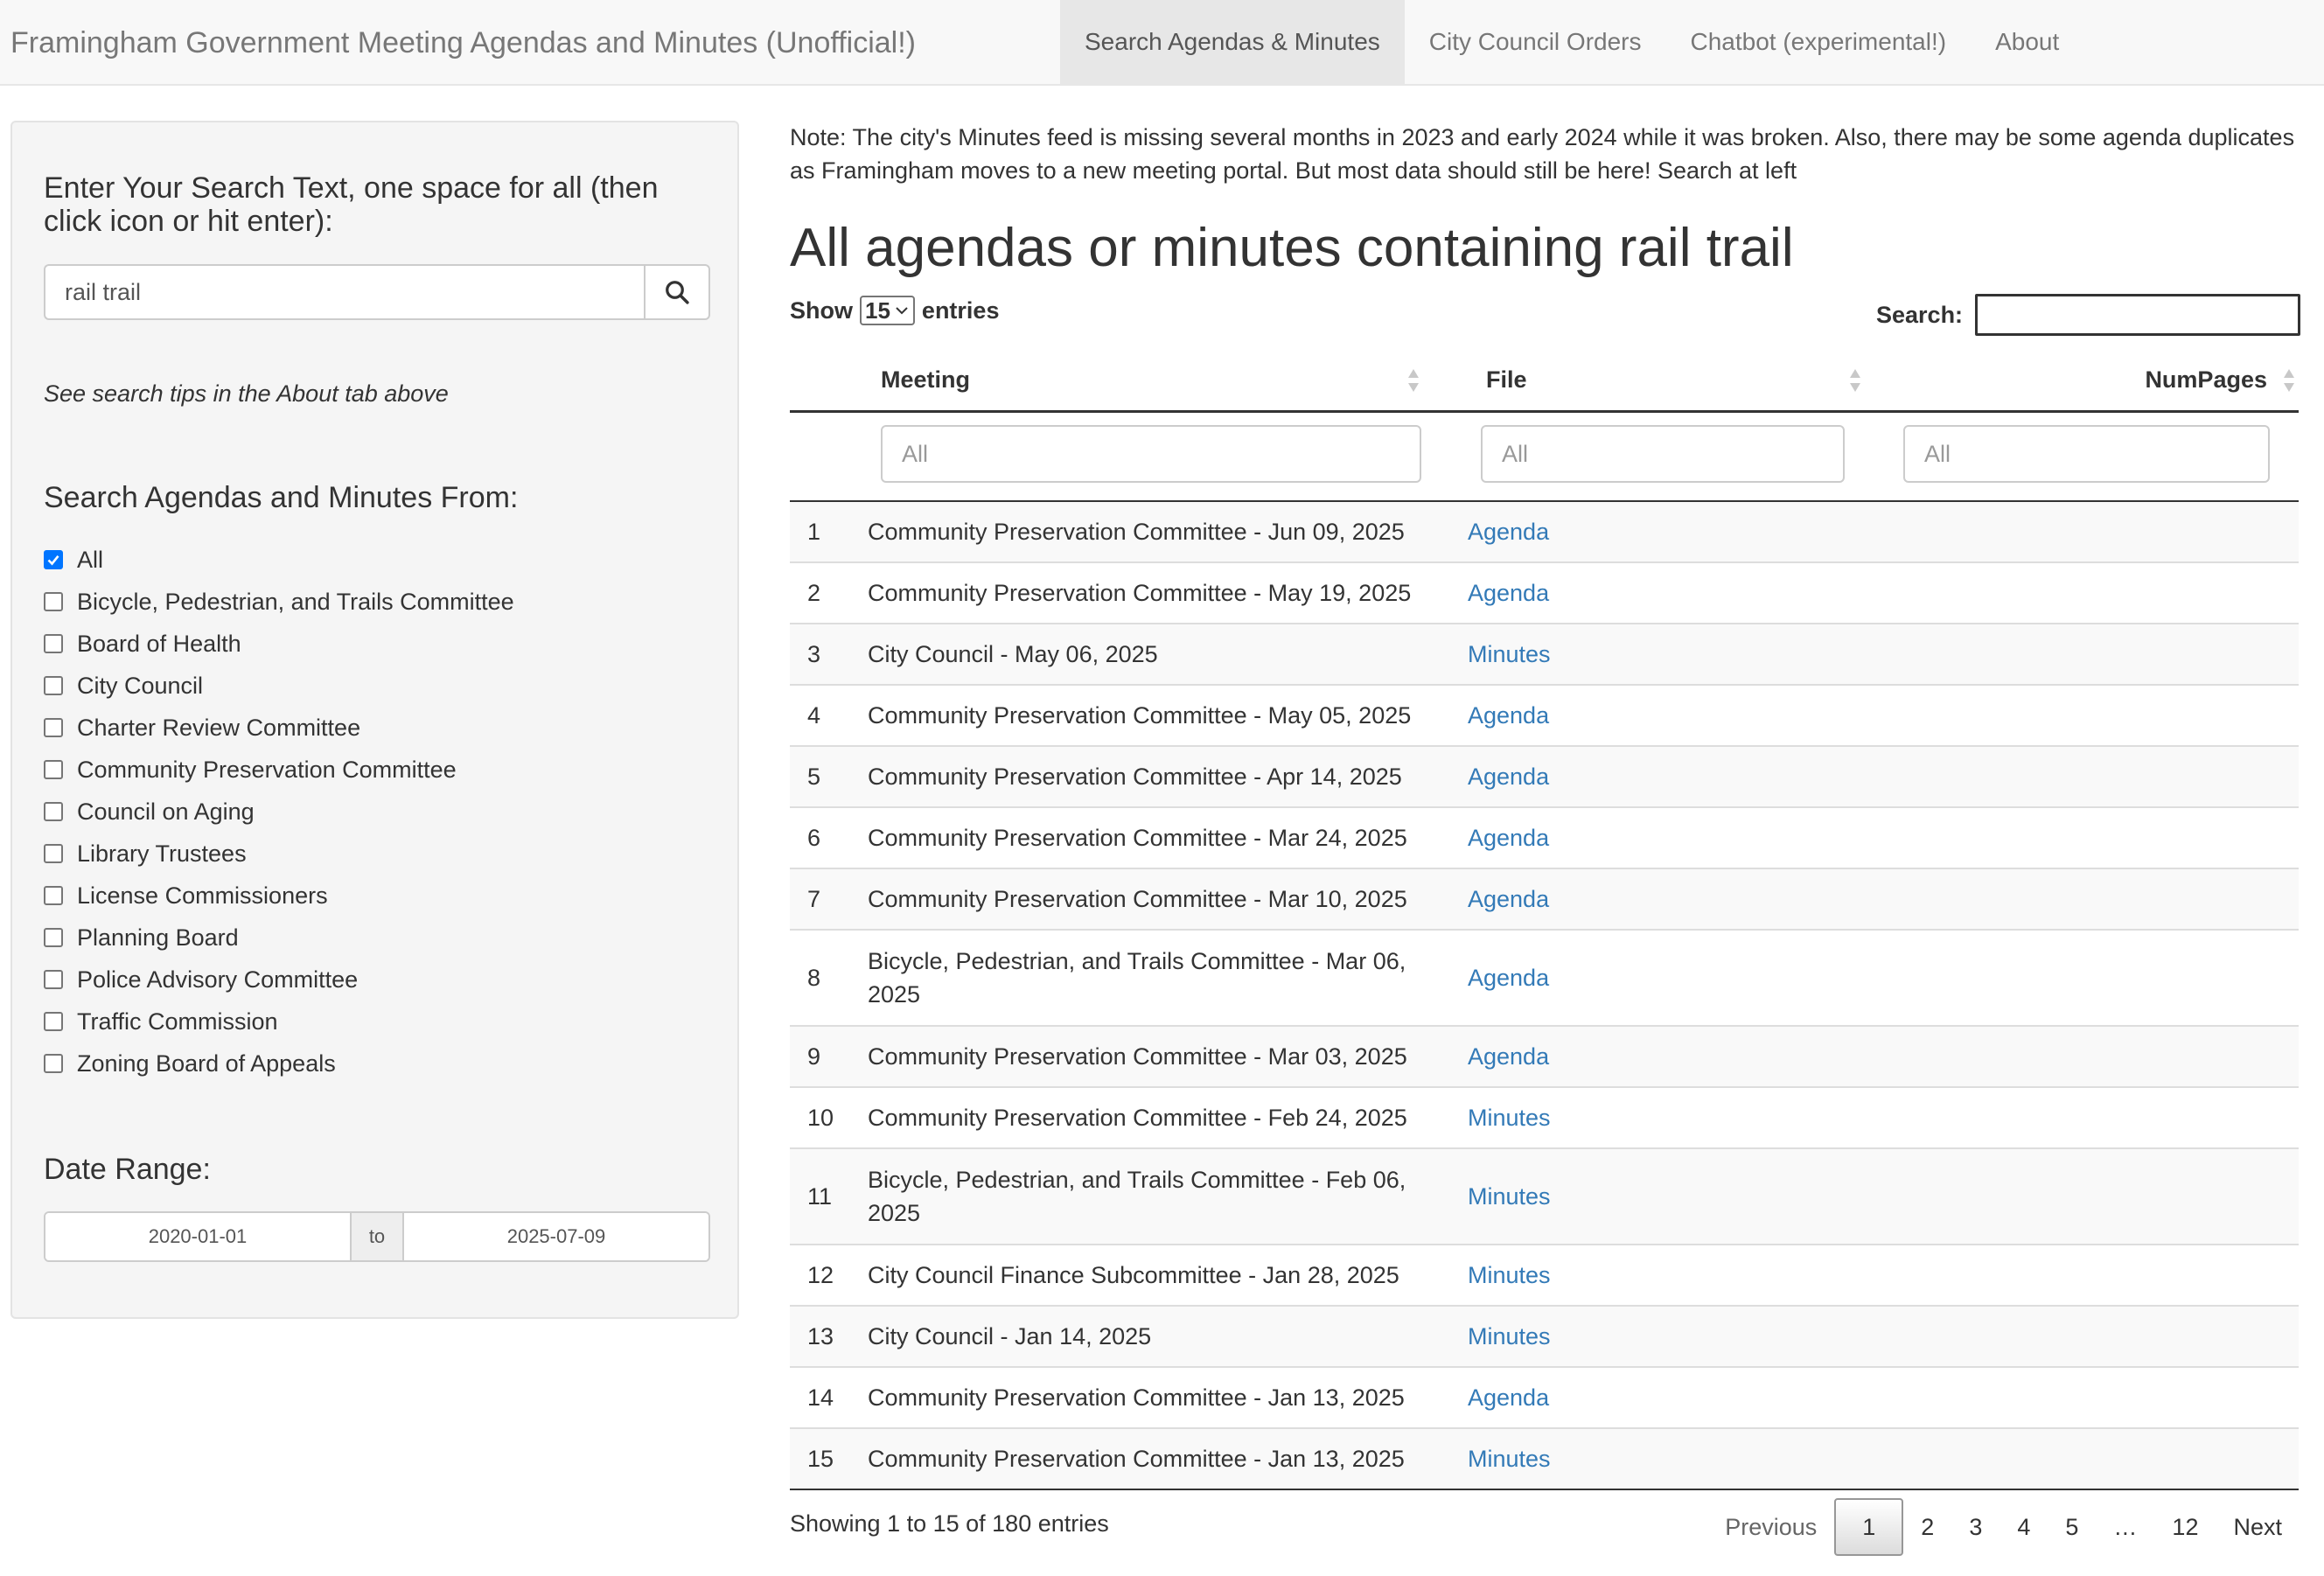  Describe the element at coordinates (2086, 454) in the screenshot. I see `filter-numpages-input: All` at that location.